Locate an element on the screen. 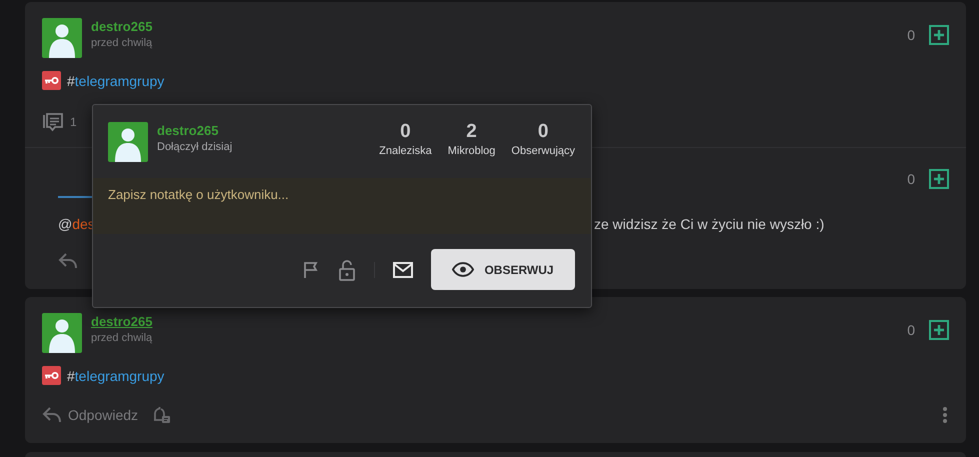 This screenshot has height=457, width=979. stat-value: 2 is located at coordinates (471, 132).